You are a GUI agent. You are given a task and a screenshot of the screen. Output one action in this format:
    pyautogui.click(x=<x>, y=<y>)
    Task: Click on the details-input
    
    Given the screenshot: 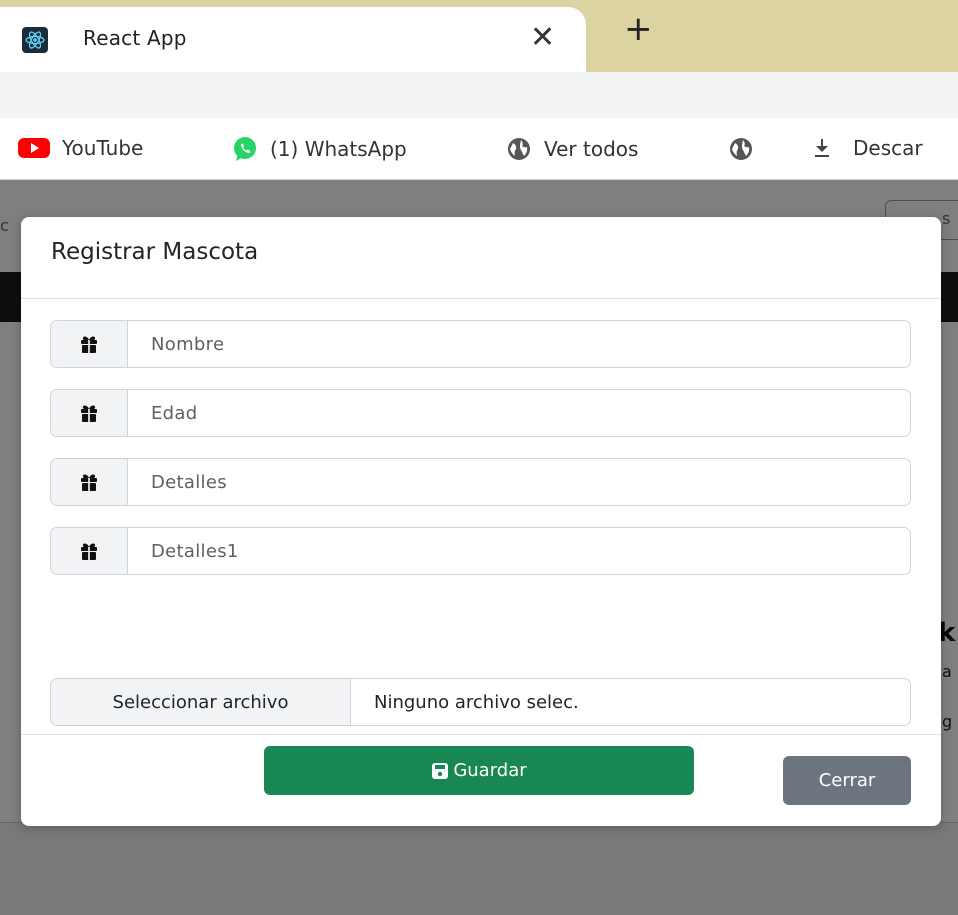 What is the action you would take?
    pyautogui.click(x=519, y=482)
    